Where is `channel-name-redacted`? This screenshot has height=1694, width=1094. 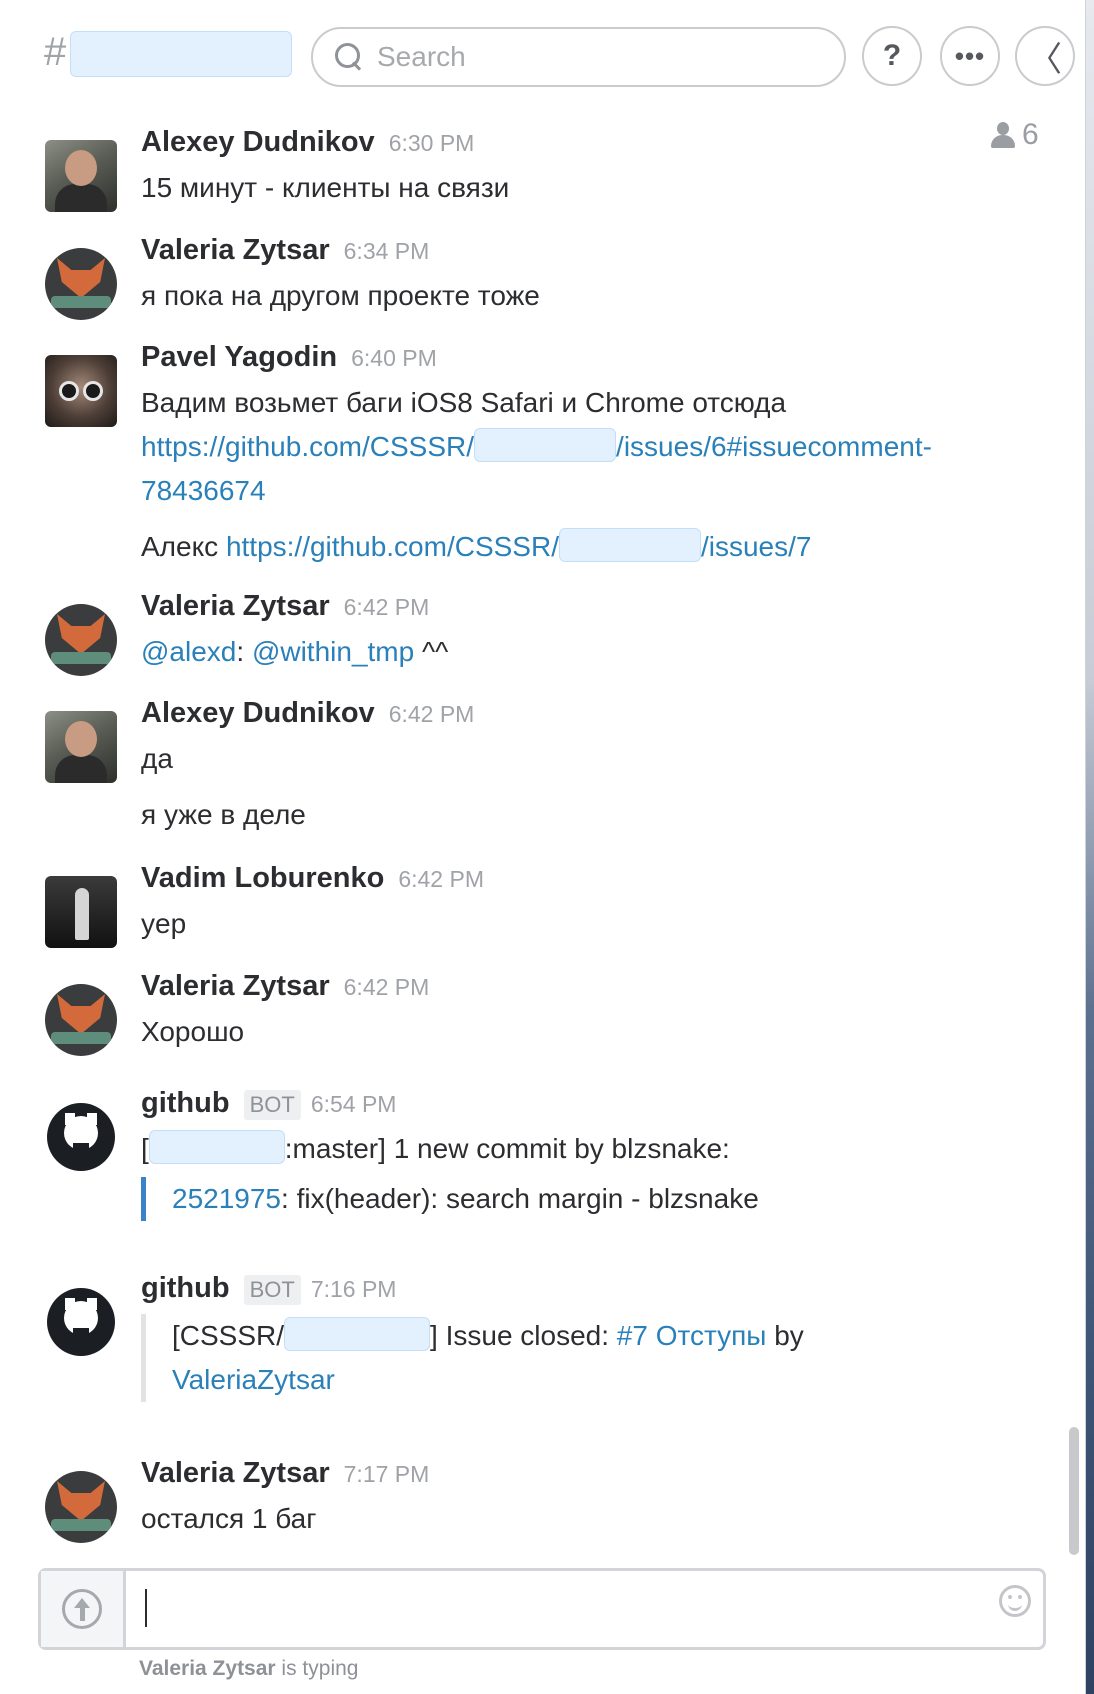 channel-name-redacted is located at coordinates (181, 54).